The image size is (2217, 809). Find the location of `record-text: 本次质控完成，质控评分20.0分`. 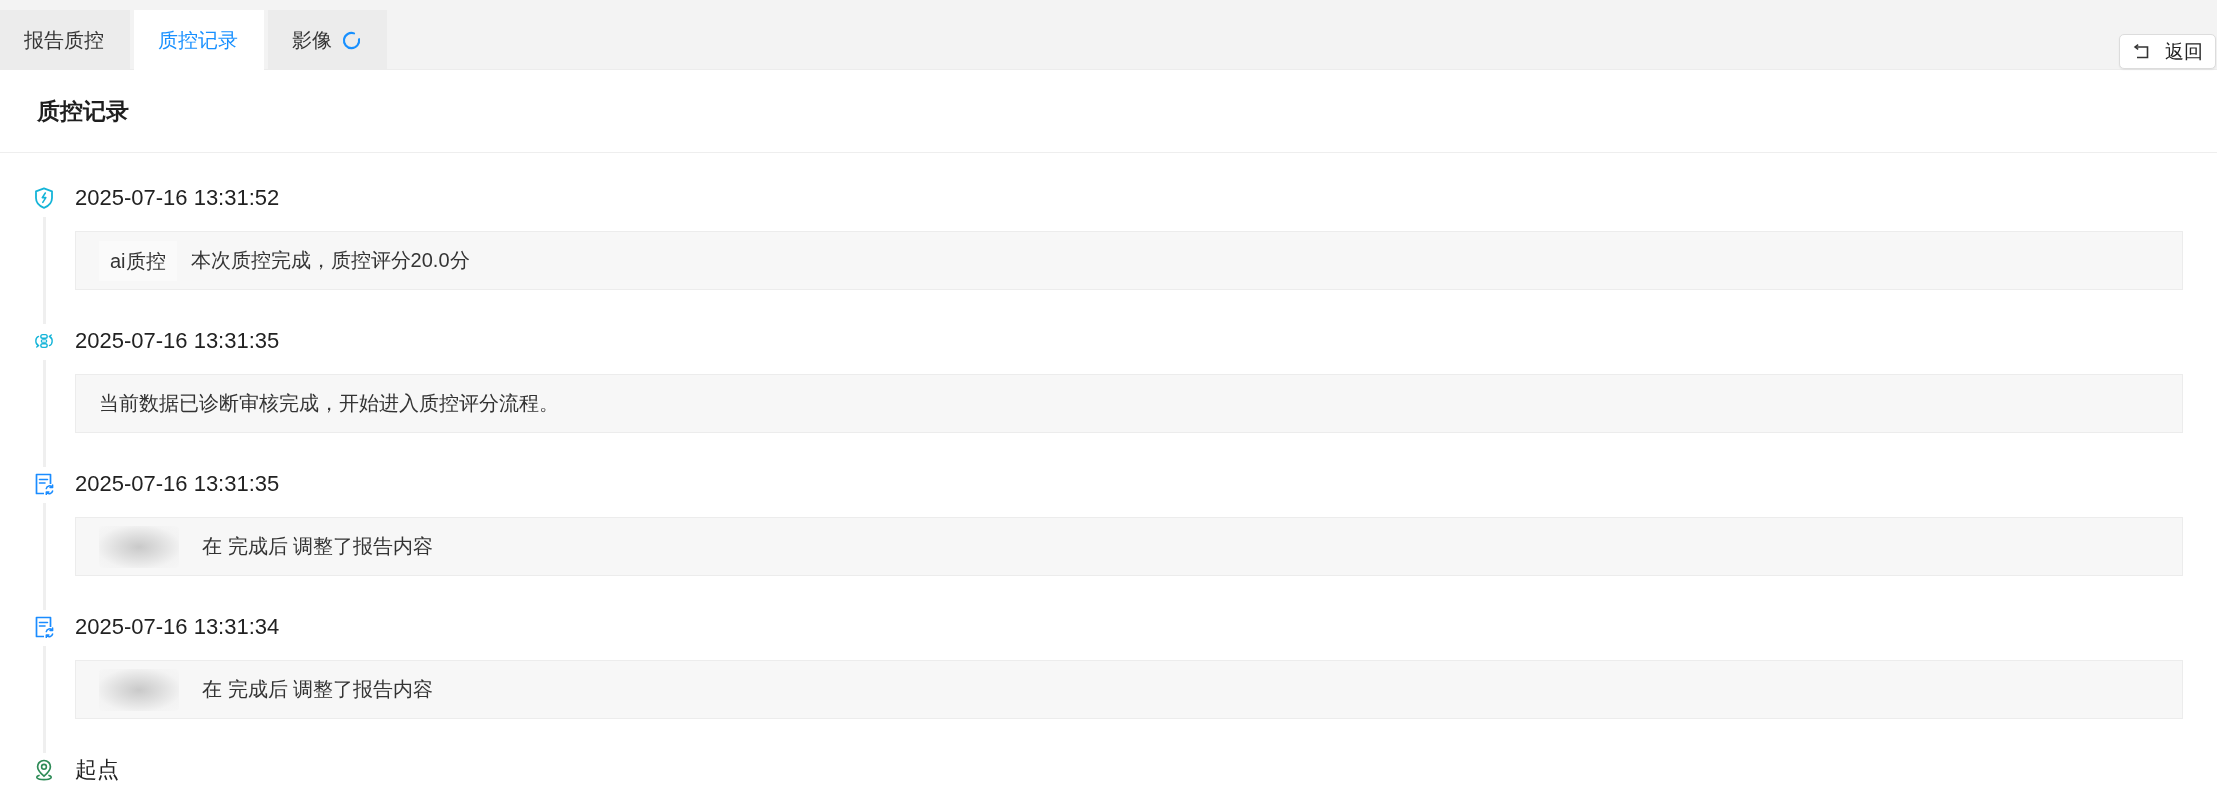

record-text: 本次质控完成，质控评分20.0分 is located at coordinates (330, 260).